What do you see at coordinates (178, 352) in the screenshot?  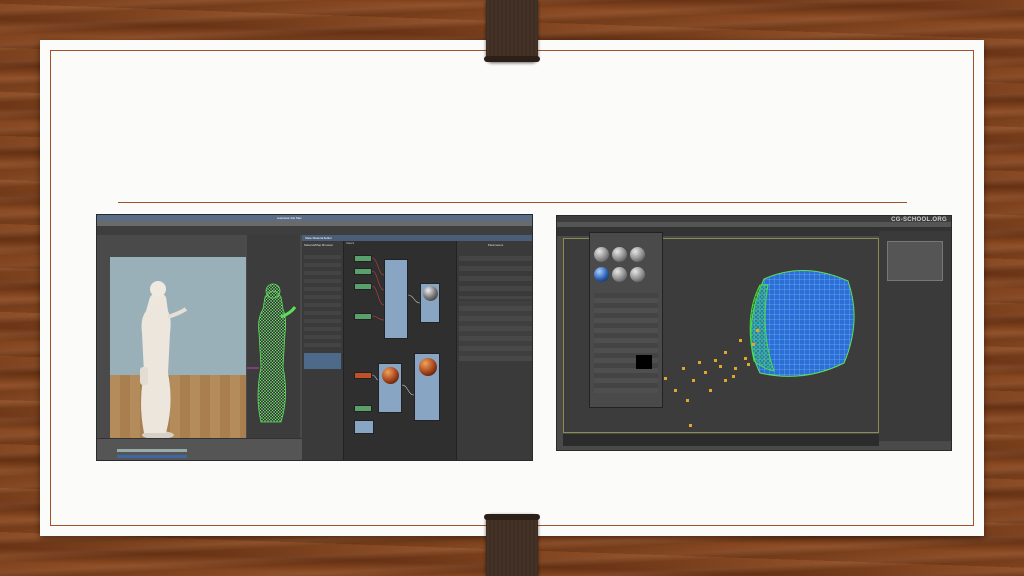 I see `statue-photo-icon` at bounding box center [178, 352].